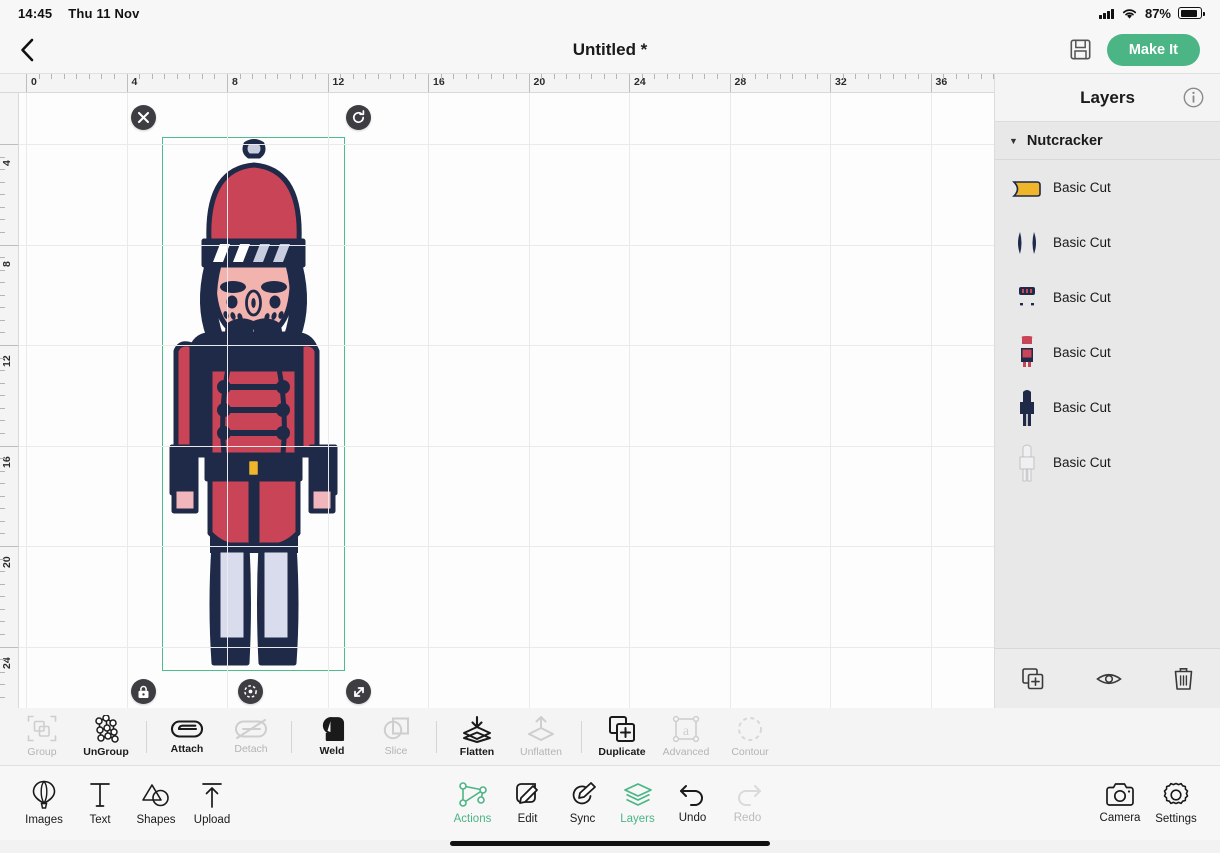 The image size is (1220, 853). I want to click on unflatten-button: Unflatten, so click(541, 736).